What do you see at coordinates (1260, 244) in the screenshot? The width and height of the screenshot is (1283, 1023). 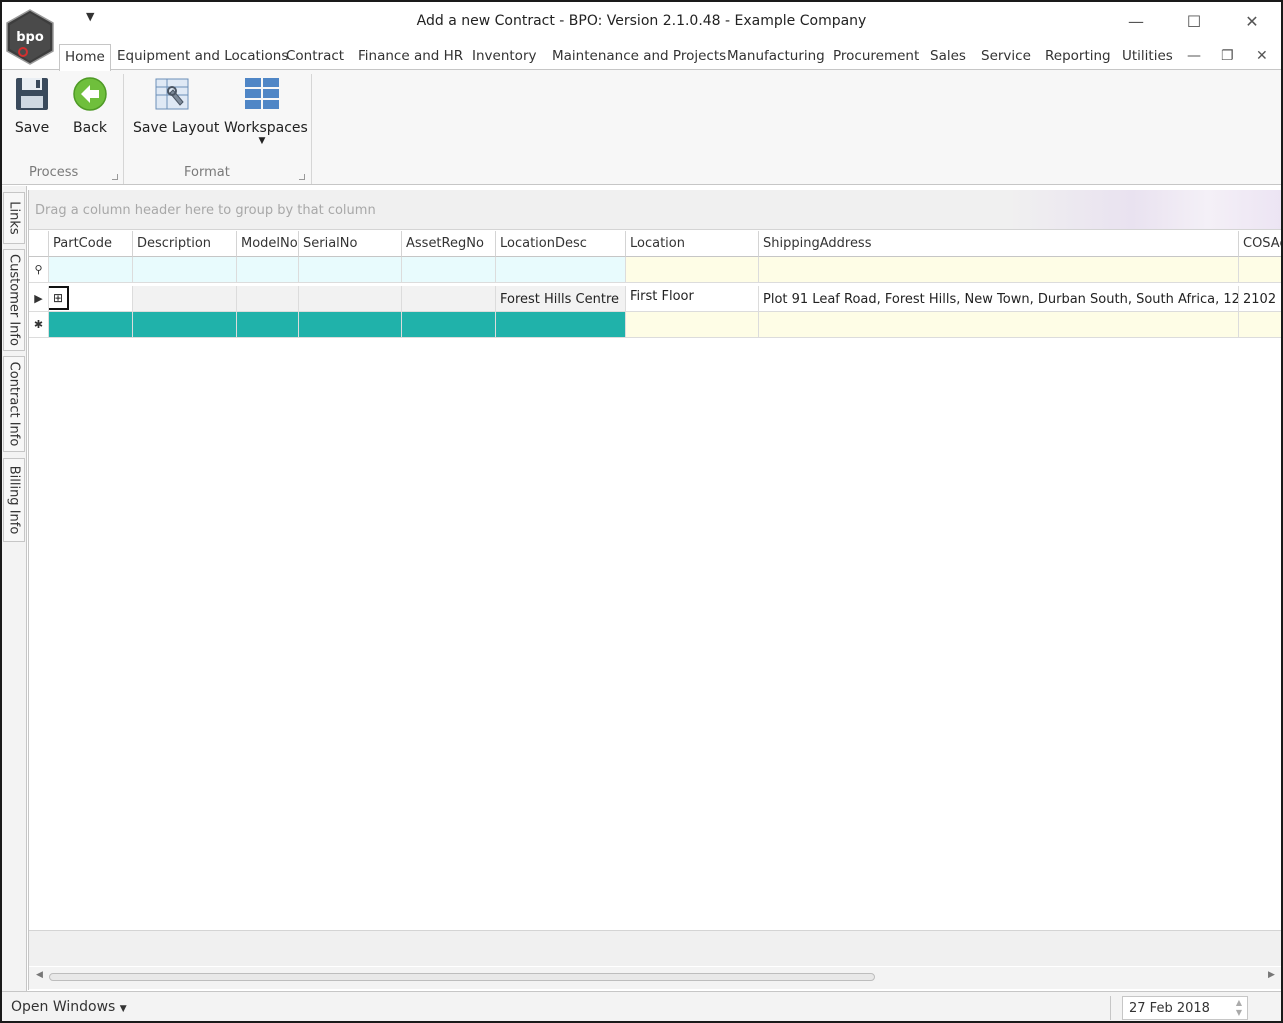 I see `column-header-cosac: COSAc` at bounding box center [1260, 244].